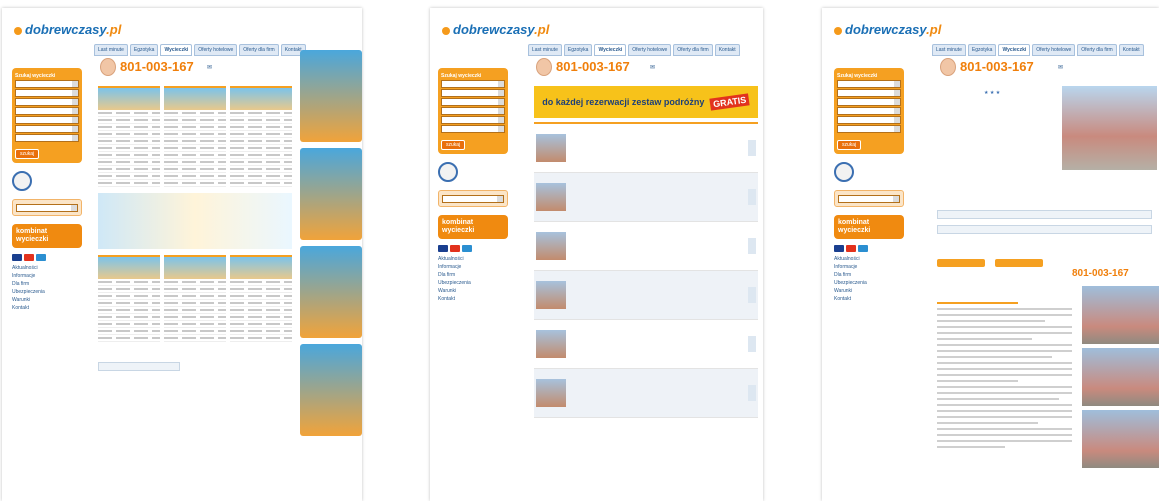 This screenshot has height=501, width=1159. Describe the element at coordinates (139, 366) in the screenshot. I see `footer-select` at that location.